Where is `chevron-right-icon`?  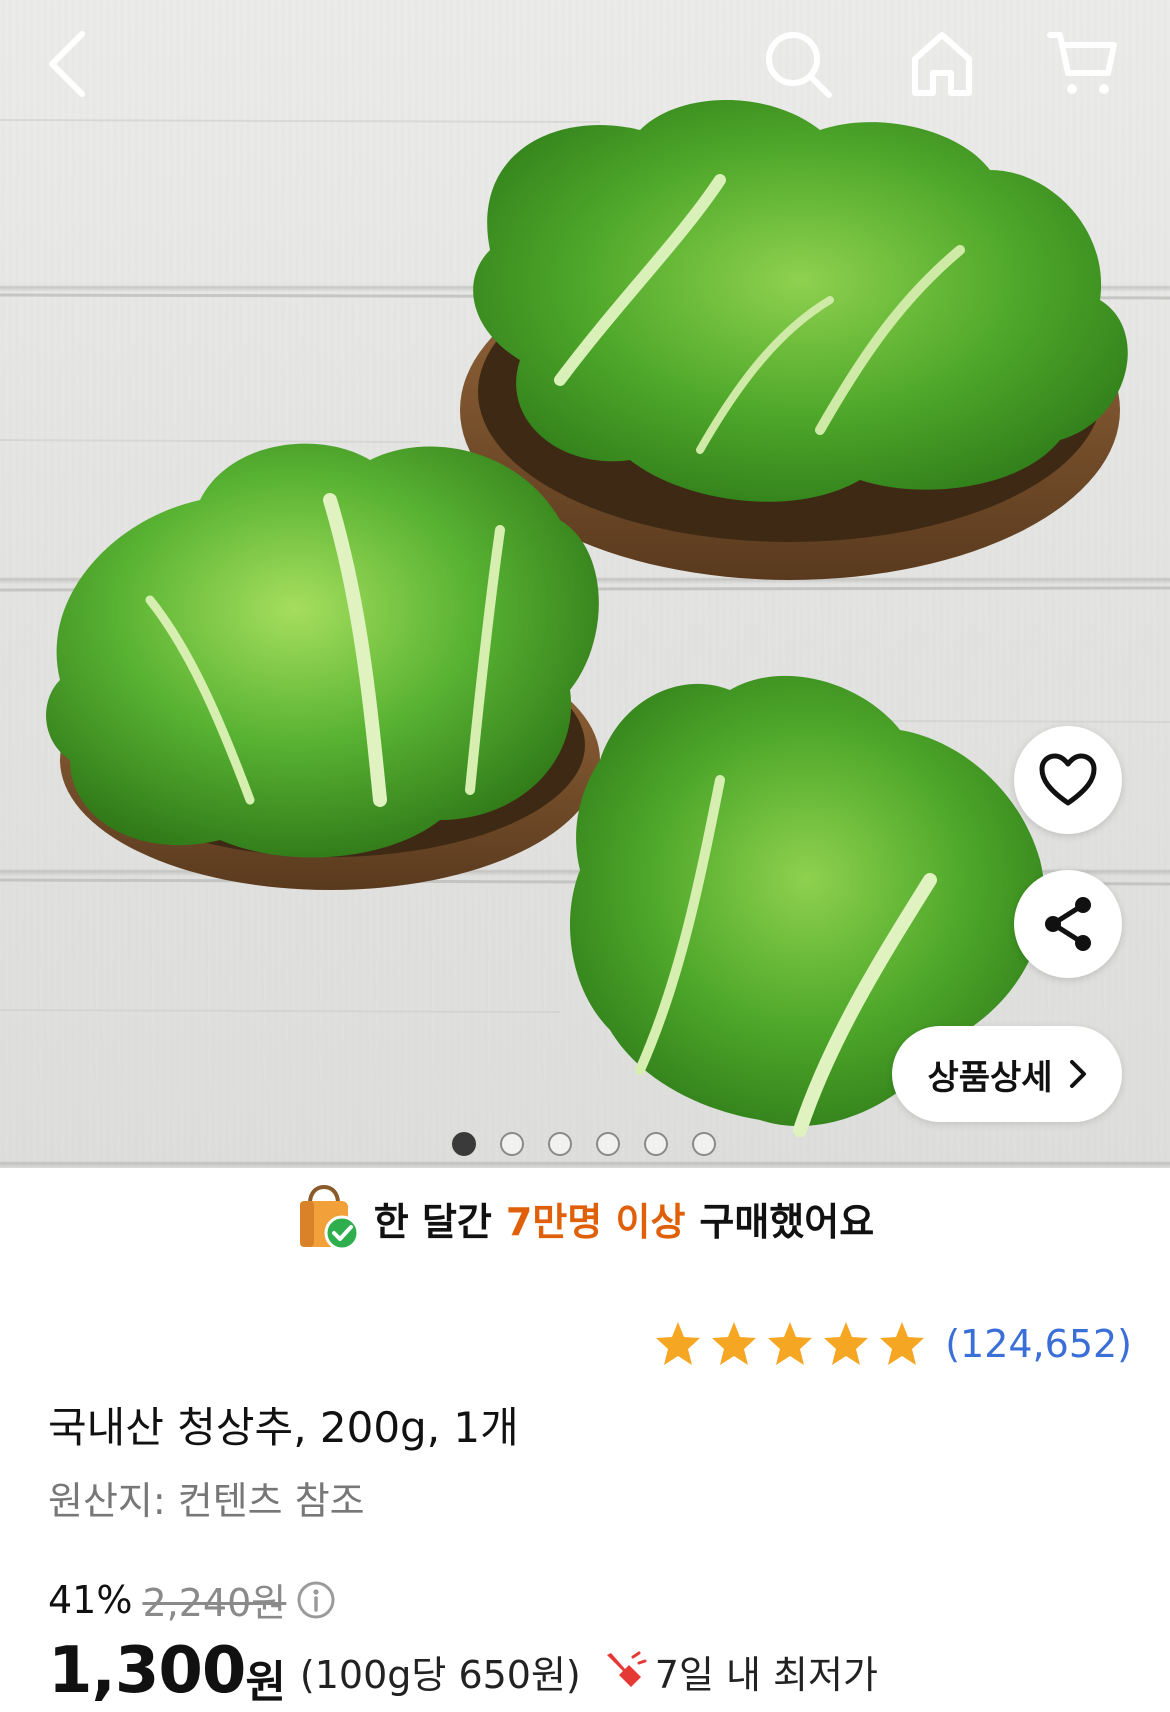
chevron-right-icon is located at coordinates (1077, 1074).